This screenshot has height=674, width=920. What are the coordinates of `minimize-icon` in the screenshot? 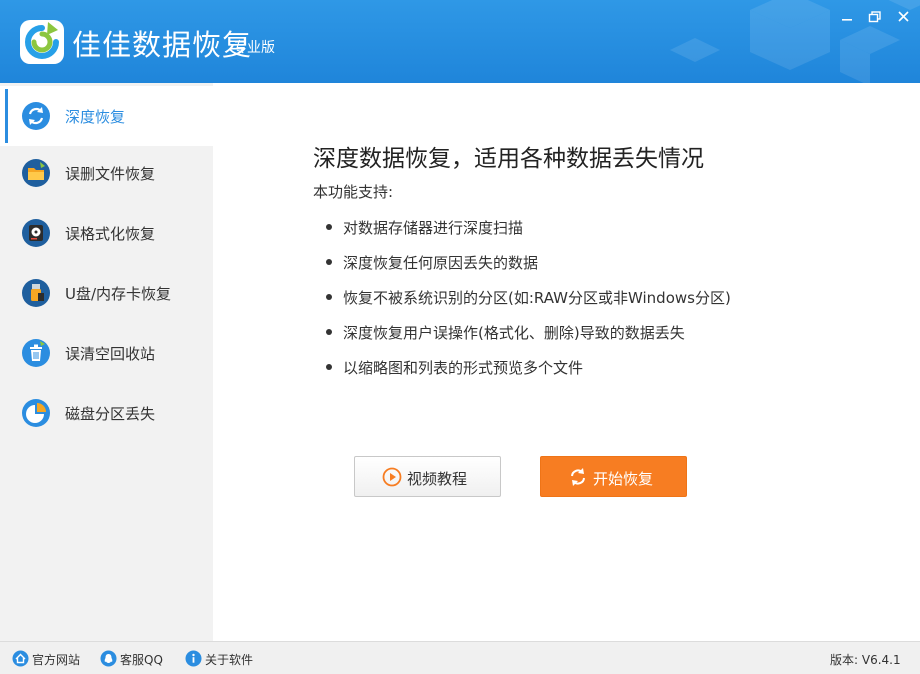 It's located at (847, 17).